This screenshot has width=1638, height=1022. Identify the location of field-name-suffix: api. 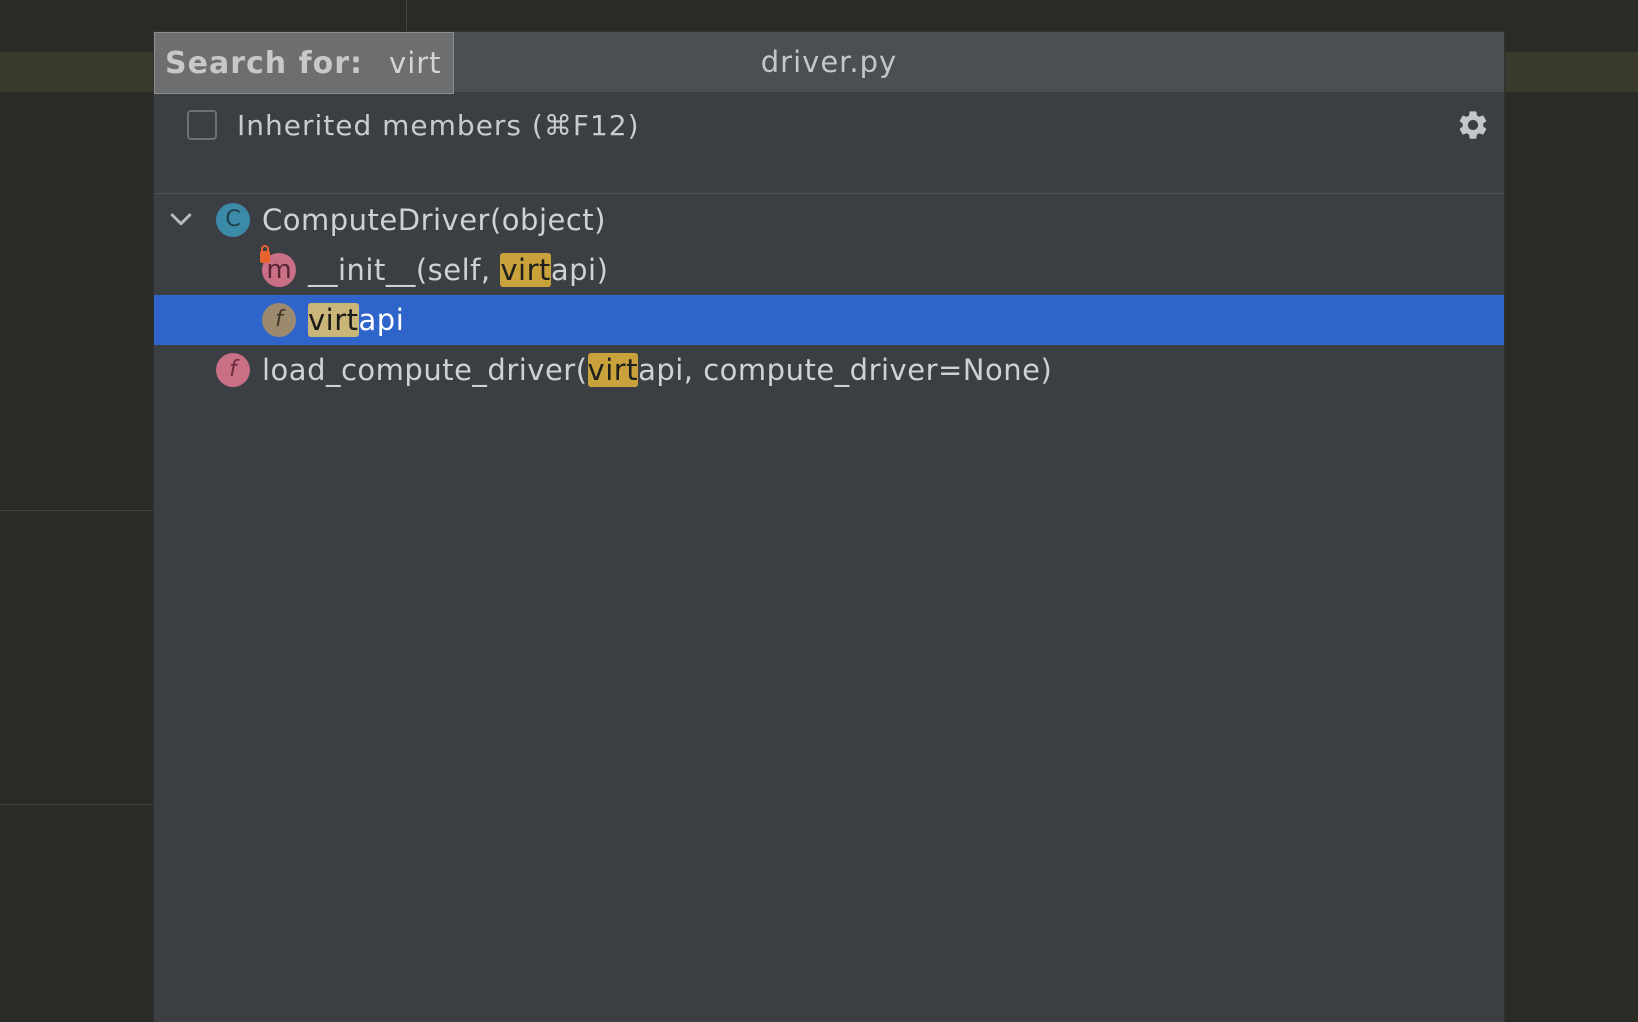
(381, 320).